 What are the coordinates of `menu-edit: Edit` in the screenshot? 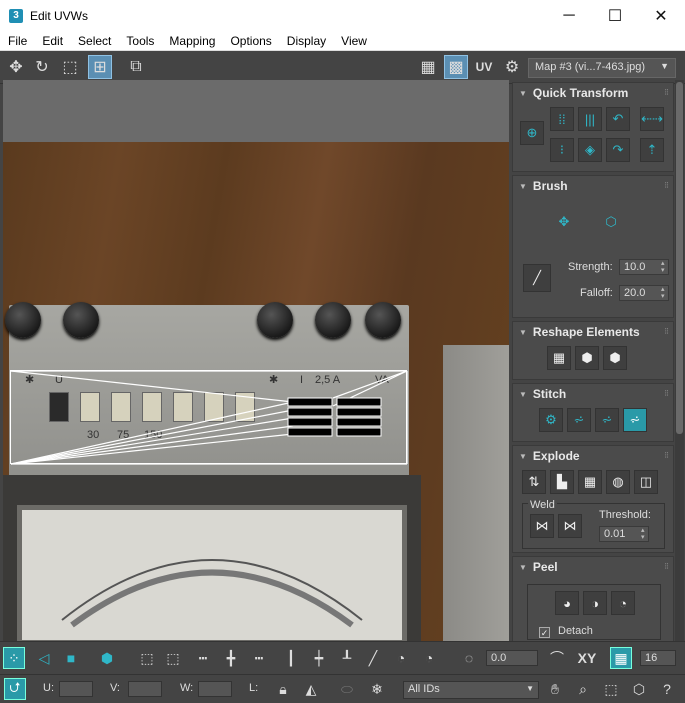 It's located at (52, 41).